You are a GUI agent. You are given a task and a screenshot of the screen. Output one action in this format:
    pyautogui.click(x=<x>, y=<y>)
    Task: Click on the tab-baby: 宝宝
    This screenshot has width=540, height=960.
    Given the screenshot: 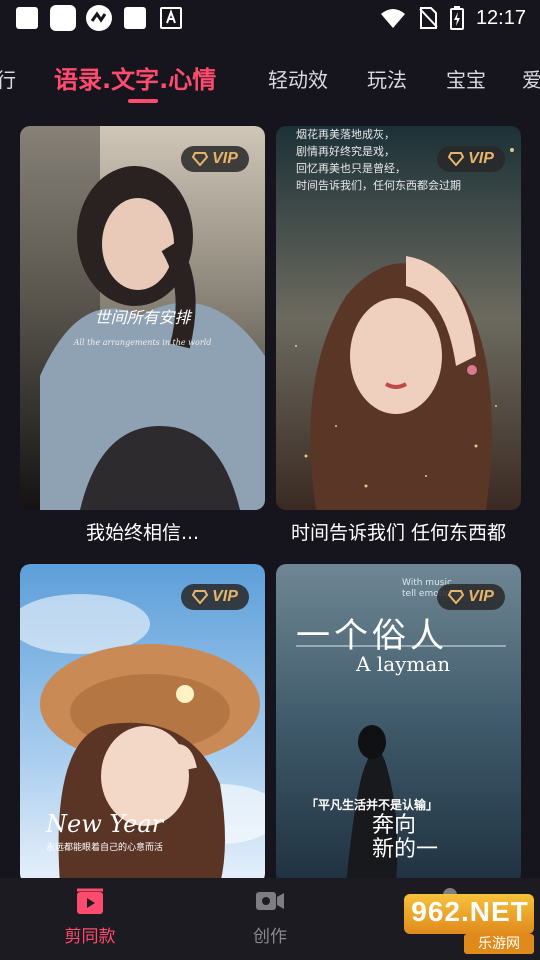 What is the action you would take?
    pyautogui.click(x=466, y=78)
    